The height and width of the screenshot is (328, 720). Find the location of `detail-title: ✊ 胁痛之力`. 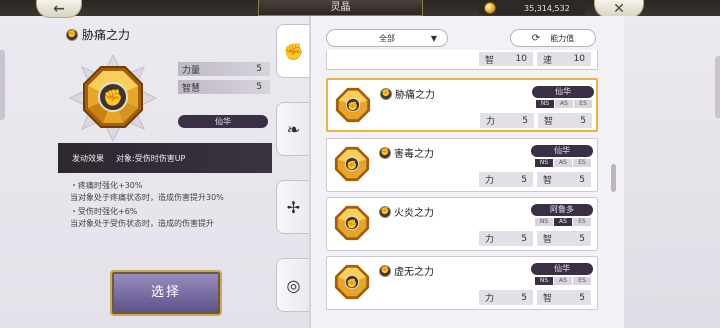

detail-title: ✊ 胁痛之力 is located at coordinates (98, 34).